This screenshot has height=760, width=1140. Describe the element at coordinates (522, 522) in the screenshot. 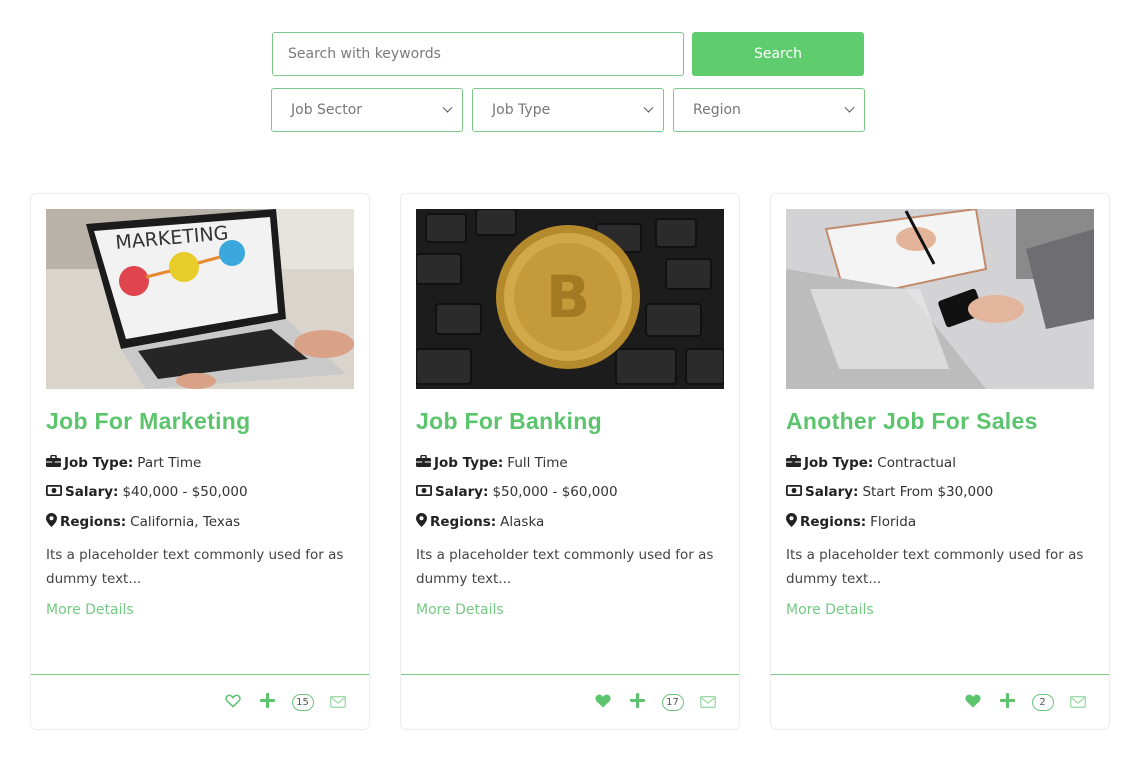

I see `regions-value: Alaska` at that location.